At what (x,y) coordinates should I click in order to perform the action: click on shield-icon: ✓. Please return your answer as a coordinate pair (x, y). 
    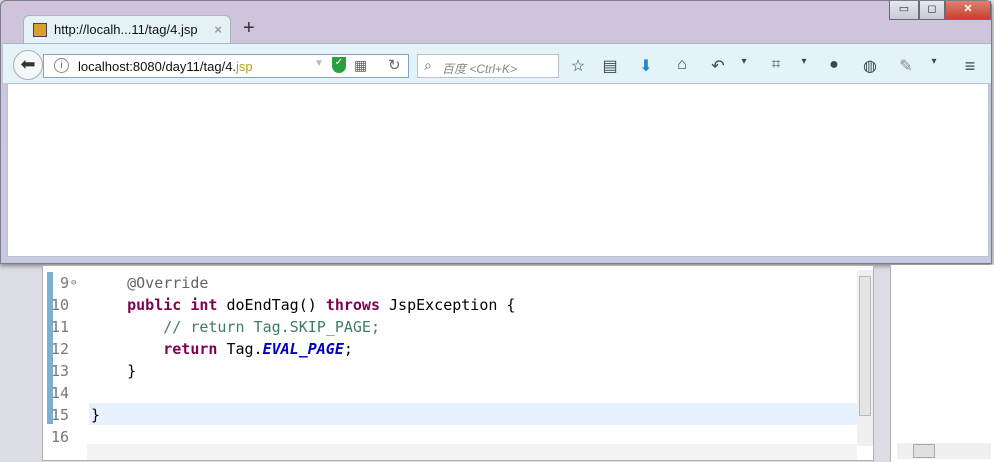
    Looking at the image, I should click on (339, 65).